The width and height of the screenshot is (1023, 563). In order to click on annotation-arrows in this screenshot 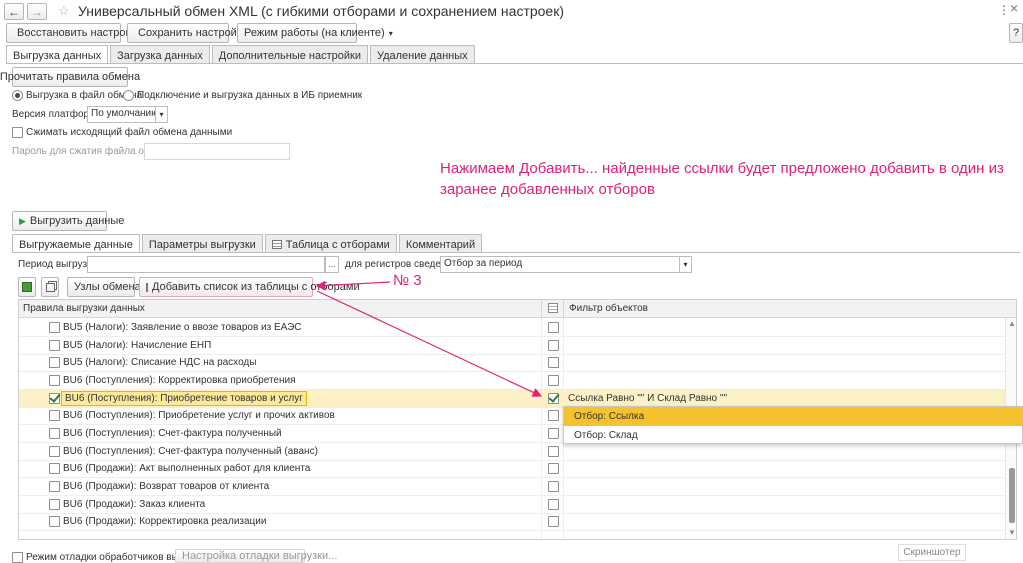, I will do `click(429, 338)`.